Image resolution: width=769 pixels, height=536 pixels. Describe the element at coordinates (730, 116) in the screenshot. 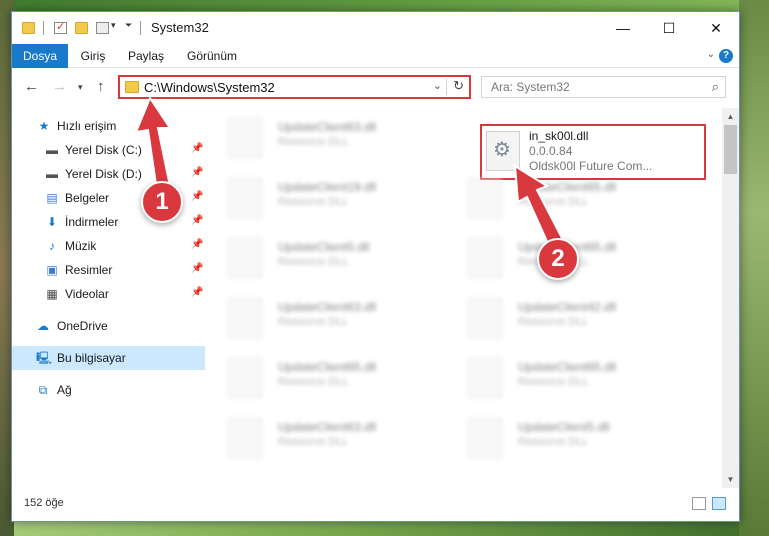

I see `scroll-up-icon: ▲` at that location.